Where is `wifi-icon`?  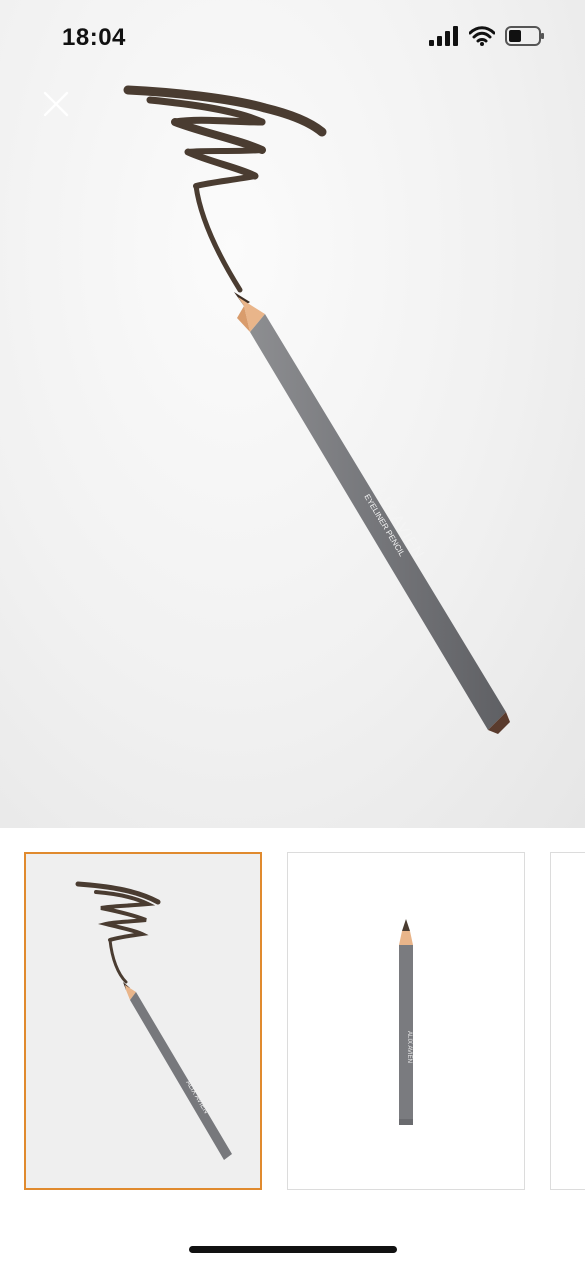 wifi-icon is located at coordinates (482, 36).